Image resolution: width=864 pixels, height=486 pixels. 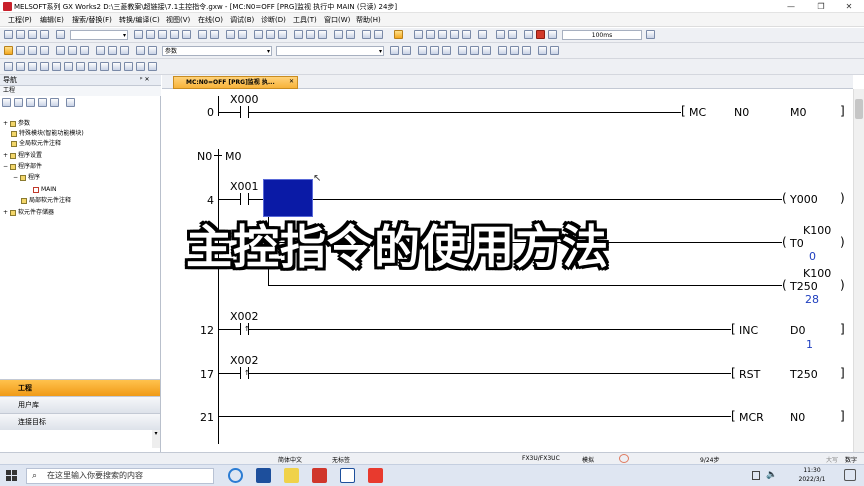 I want to click on tree-item-parameter: + 参数, so click(x=16, y=124).